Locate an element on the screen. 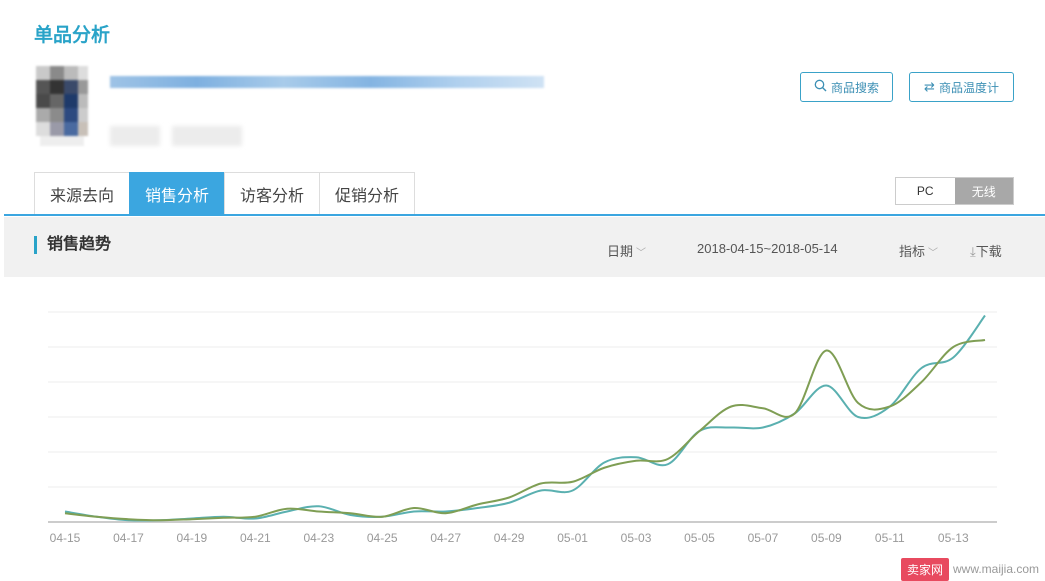 This screenshot has width=1045, height=581. x-tick-label: 04-19 is located at coordinates (192, 538).